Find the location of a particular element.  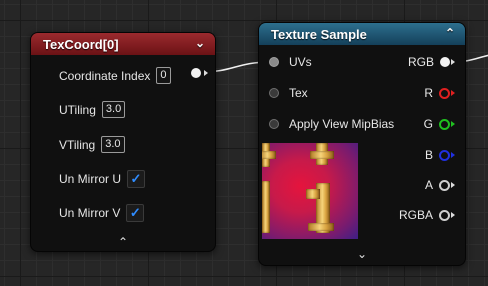

output-b-label: B is located at coordinates (428, 155).